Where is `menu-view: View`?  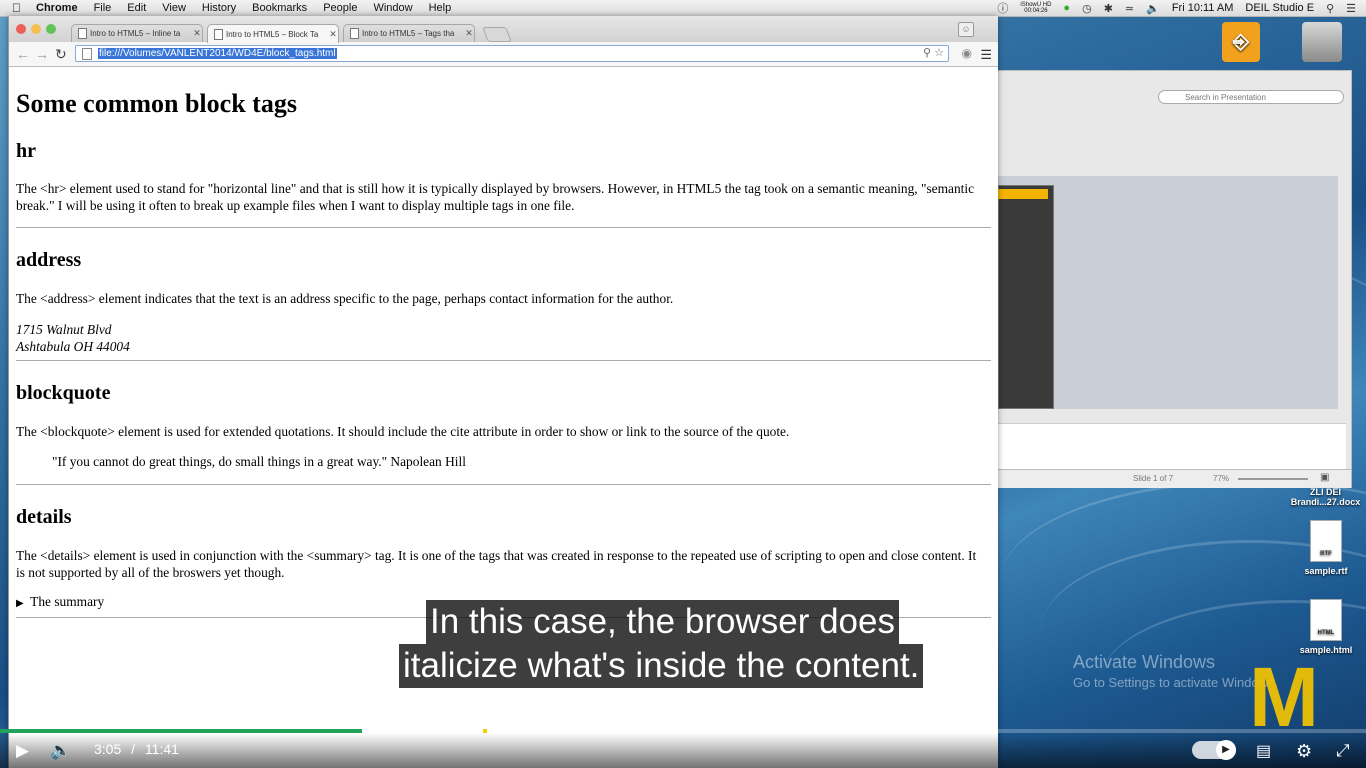
menu-view: View is located at coordinates (174, 8).